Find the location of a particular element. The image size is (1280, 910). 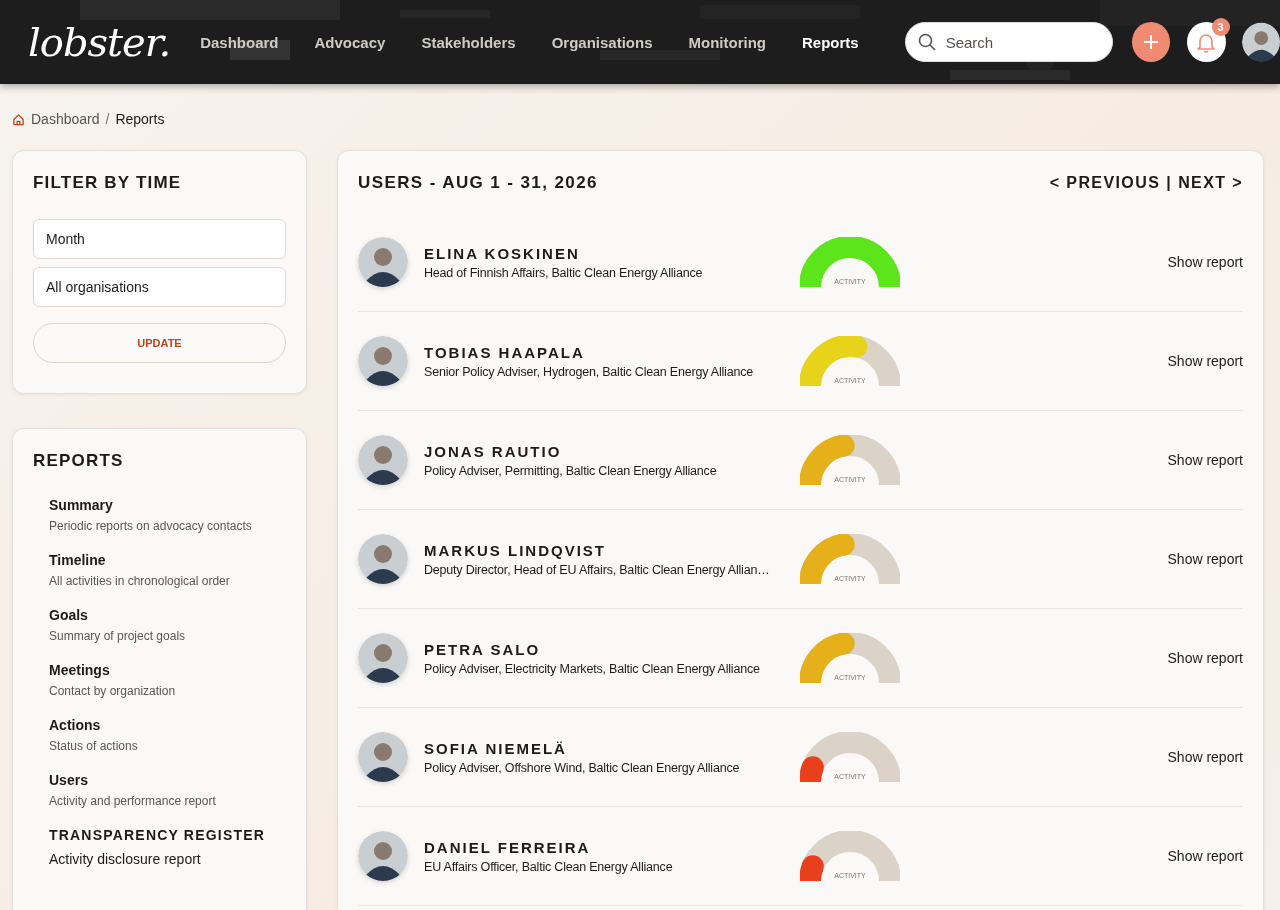

report-link: Users is located at coordinates (167, 780).